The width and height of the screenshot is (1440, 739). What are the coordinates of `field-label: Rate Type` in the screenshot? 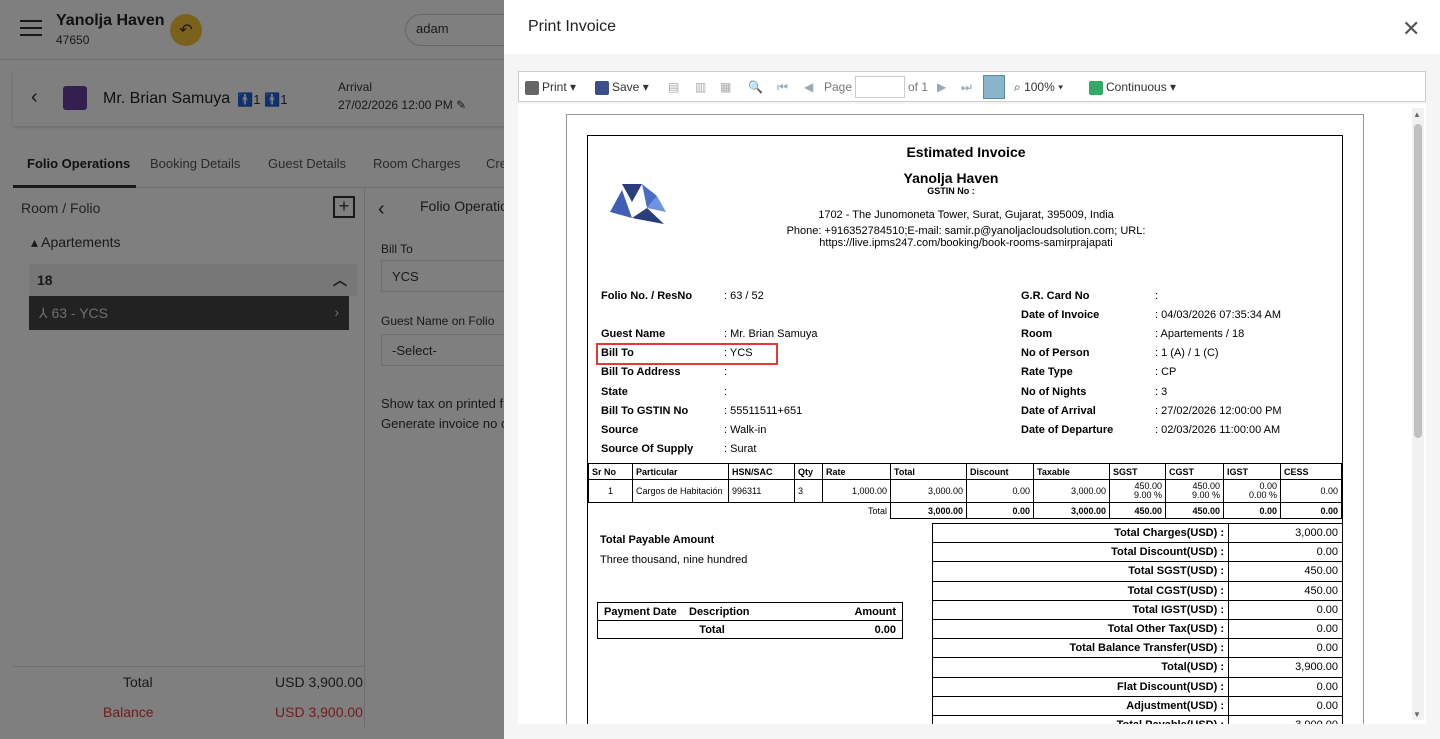 It's located at (1047, 372).